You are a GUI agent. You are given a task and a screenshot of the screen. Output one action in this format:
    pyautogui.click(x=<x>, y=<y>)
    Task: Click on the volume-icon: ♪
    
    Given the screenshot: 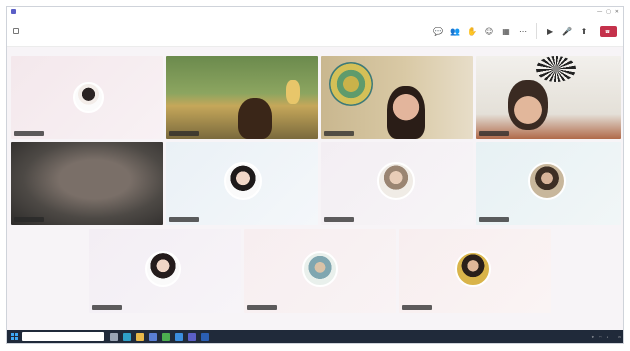 What is the action you would take?
    pyautogui.click(x=608, y=337)
    